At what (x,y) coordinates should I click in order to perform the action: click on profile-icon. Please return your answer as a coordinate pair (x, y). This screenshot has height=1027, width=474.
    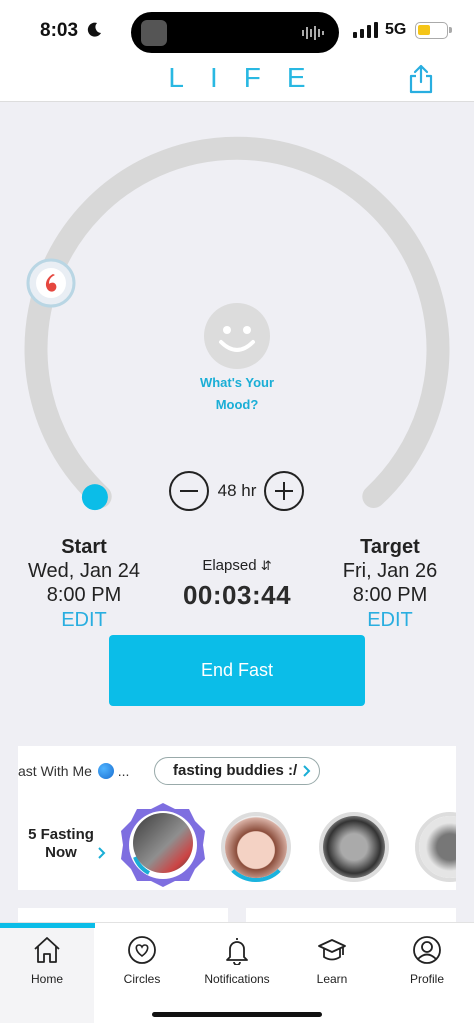
    Looking at the image, I should click on (427, 950).